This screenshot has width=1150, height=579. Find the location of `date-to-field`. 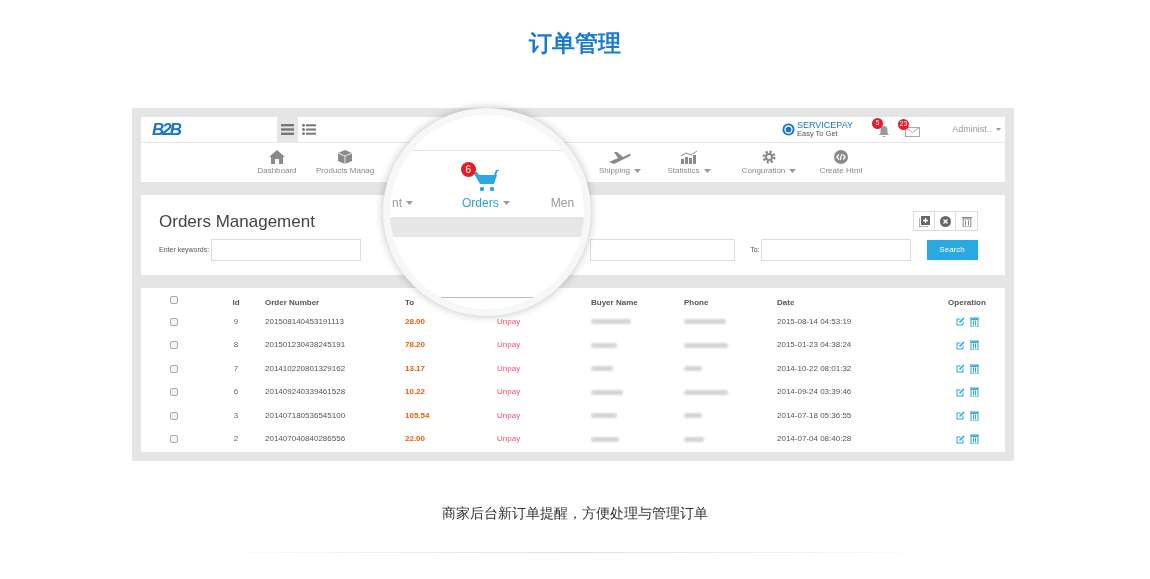

date-to-field is located at coordinates (835, 250).